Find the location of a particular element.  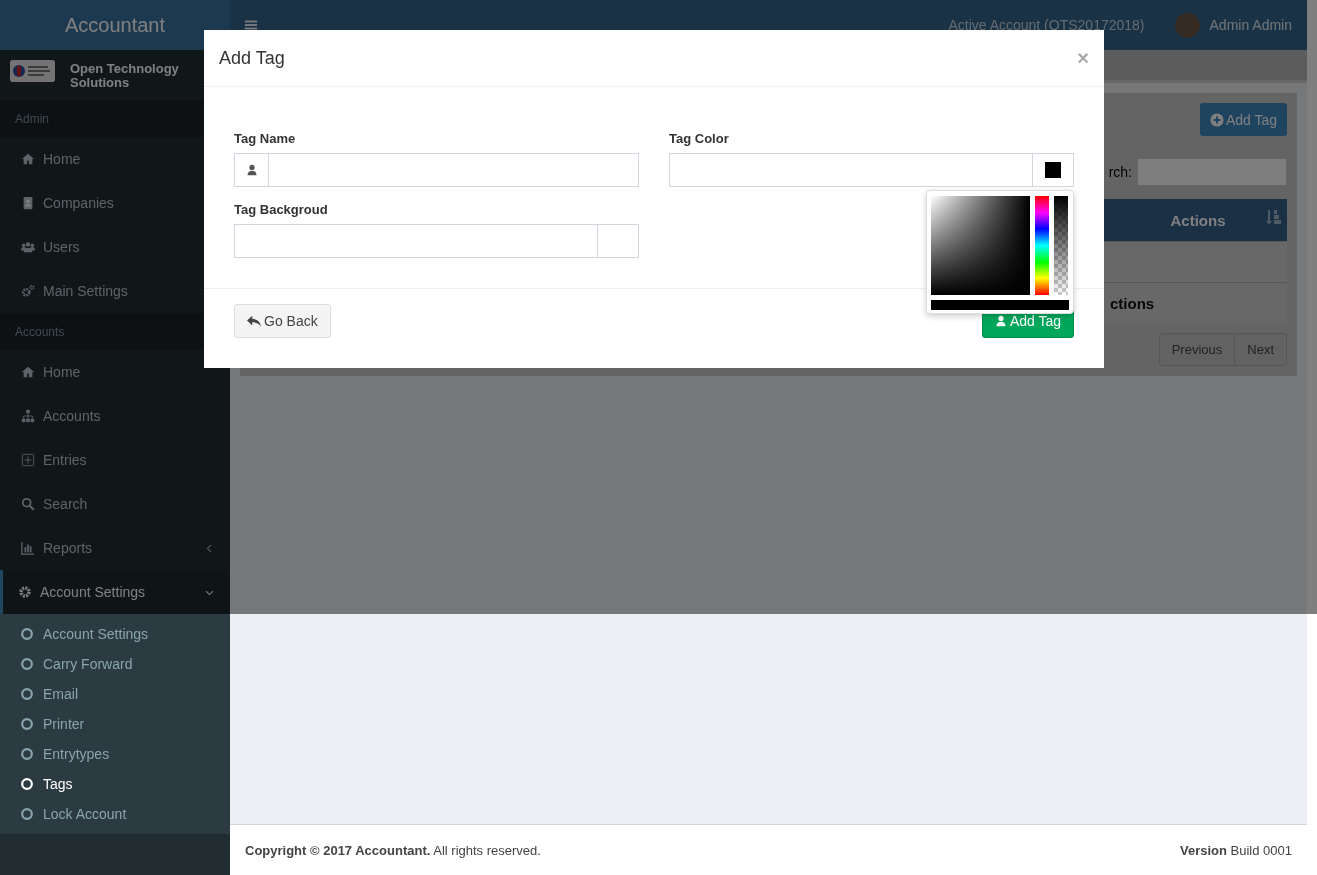

close-button: × is located at coordinates (1083, 58).